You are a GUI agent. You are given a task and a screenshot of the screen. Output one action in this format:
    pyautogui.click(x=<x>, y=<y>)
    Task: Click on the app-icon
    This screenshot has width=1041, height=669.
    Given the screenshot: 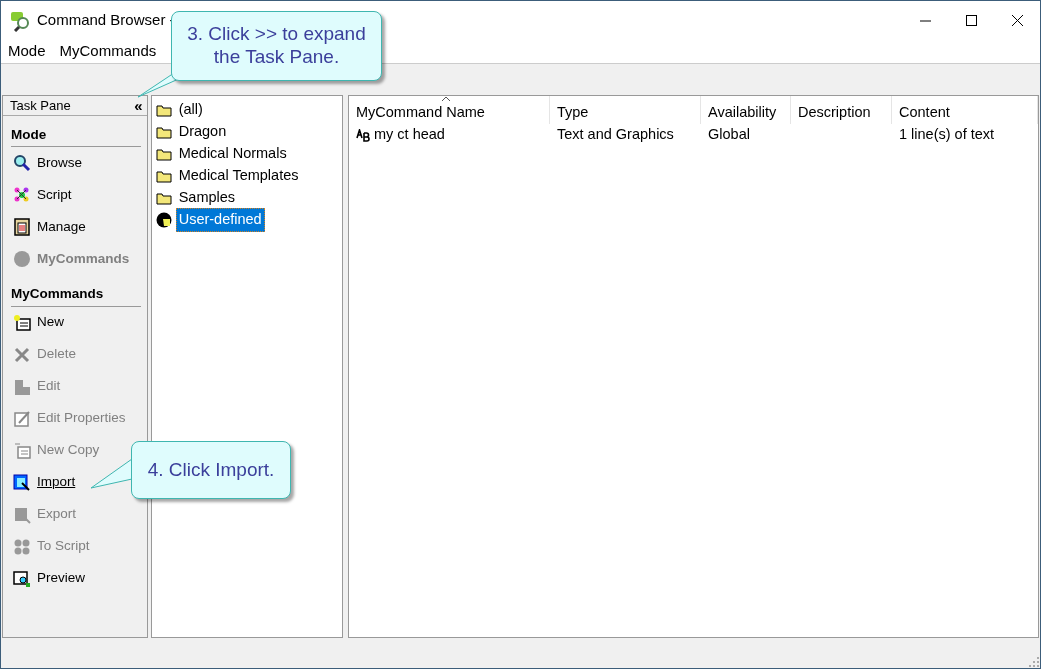 What is the action you would take?
    pyautogui.click(x=20, y=20)
    